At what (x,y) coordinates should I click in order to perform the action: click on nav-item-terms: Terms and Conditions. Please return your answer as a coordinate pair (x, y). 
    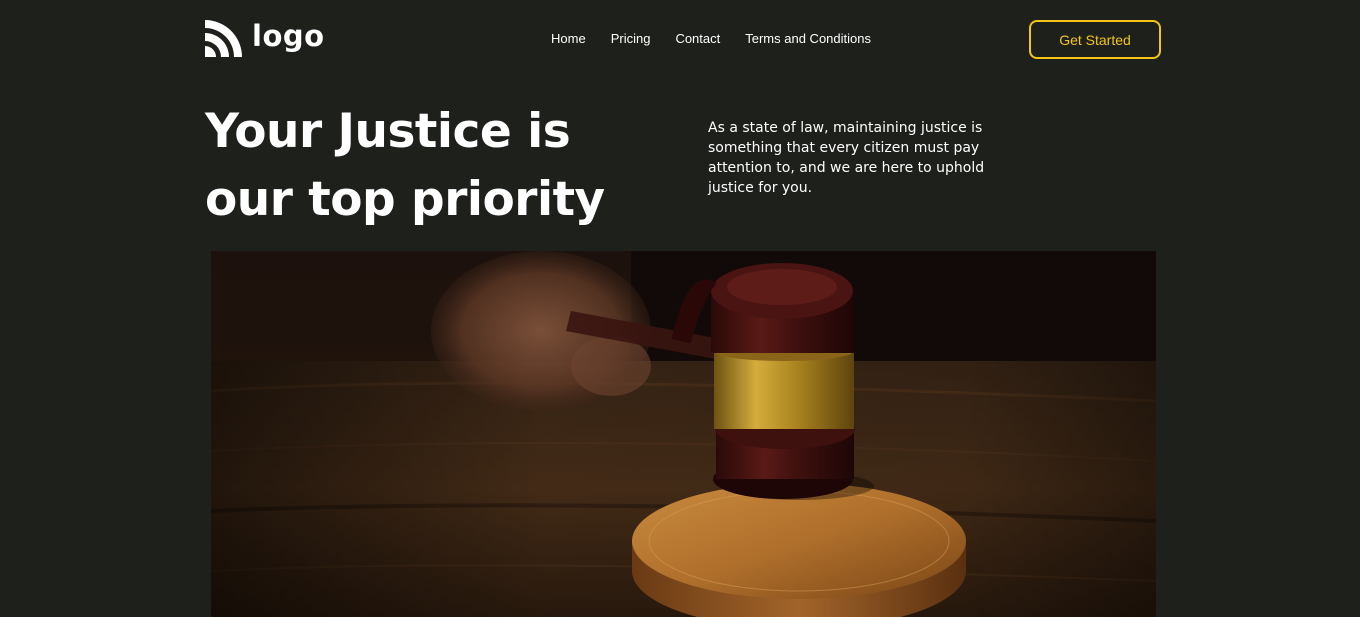
    Looking at the image, I should click on (808, 39).